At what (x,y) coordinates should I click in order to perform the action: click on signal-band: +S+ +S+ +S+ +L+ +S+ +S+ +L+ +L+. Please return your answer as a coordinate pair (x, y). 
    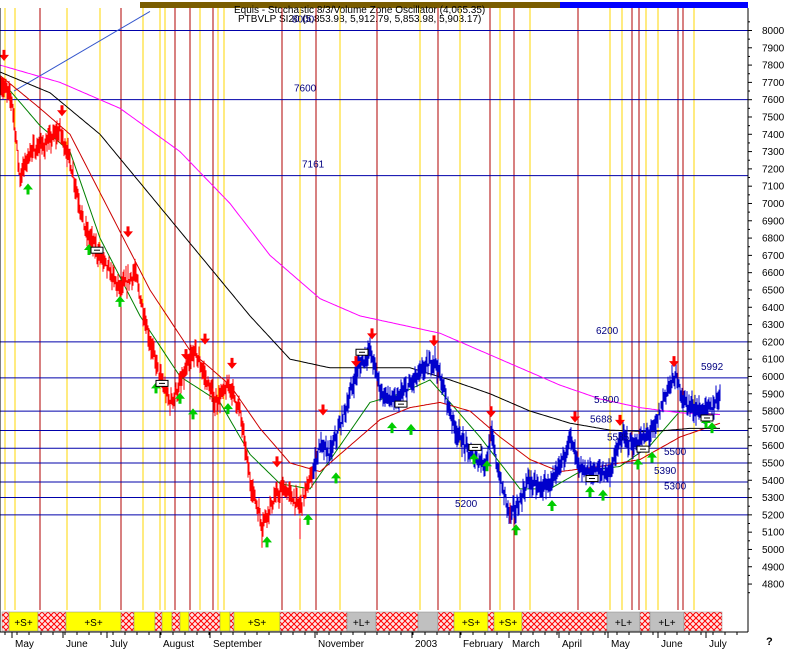
    Looking at the image, I should click on (362, 621).